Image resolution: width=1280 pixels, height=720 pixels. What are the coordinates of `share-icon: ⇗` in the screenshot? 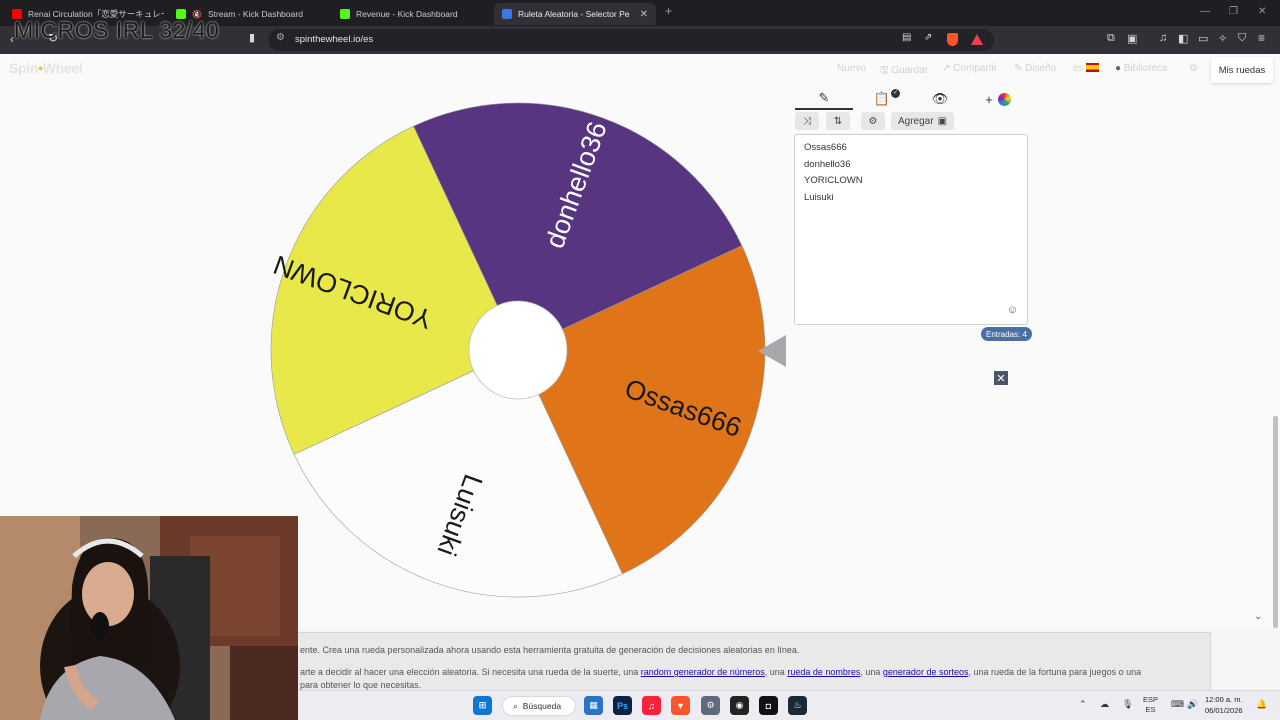 It's located at (928, 37).